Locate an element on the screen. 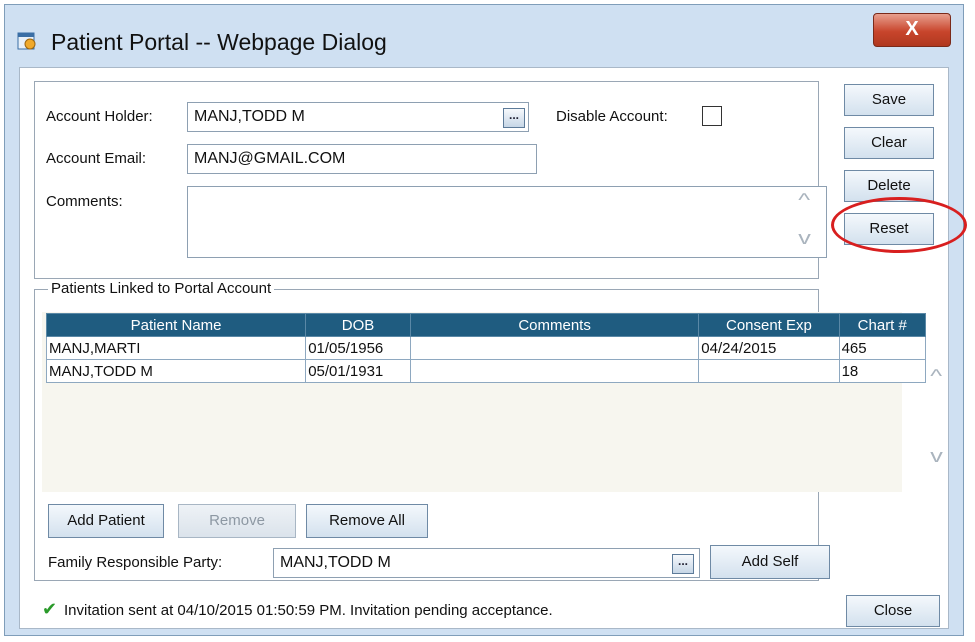 The height and width of the screenshot is (642, 975). column-header-chart-number: Chart # is located at coordinates (882, 325).